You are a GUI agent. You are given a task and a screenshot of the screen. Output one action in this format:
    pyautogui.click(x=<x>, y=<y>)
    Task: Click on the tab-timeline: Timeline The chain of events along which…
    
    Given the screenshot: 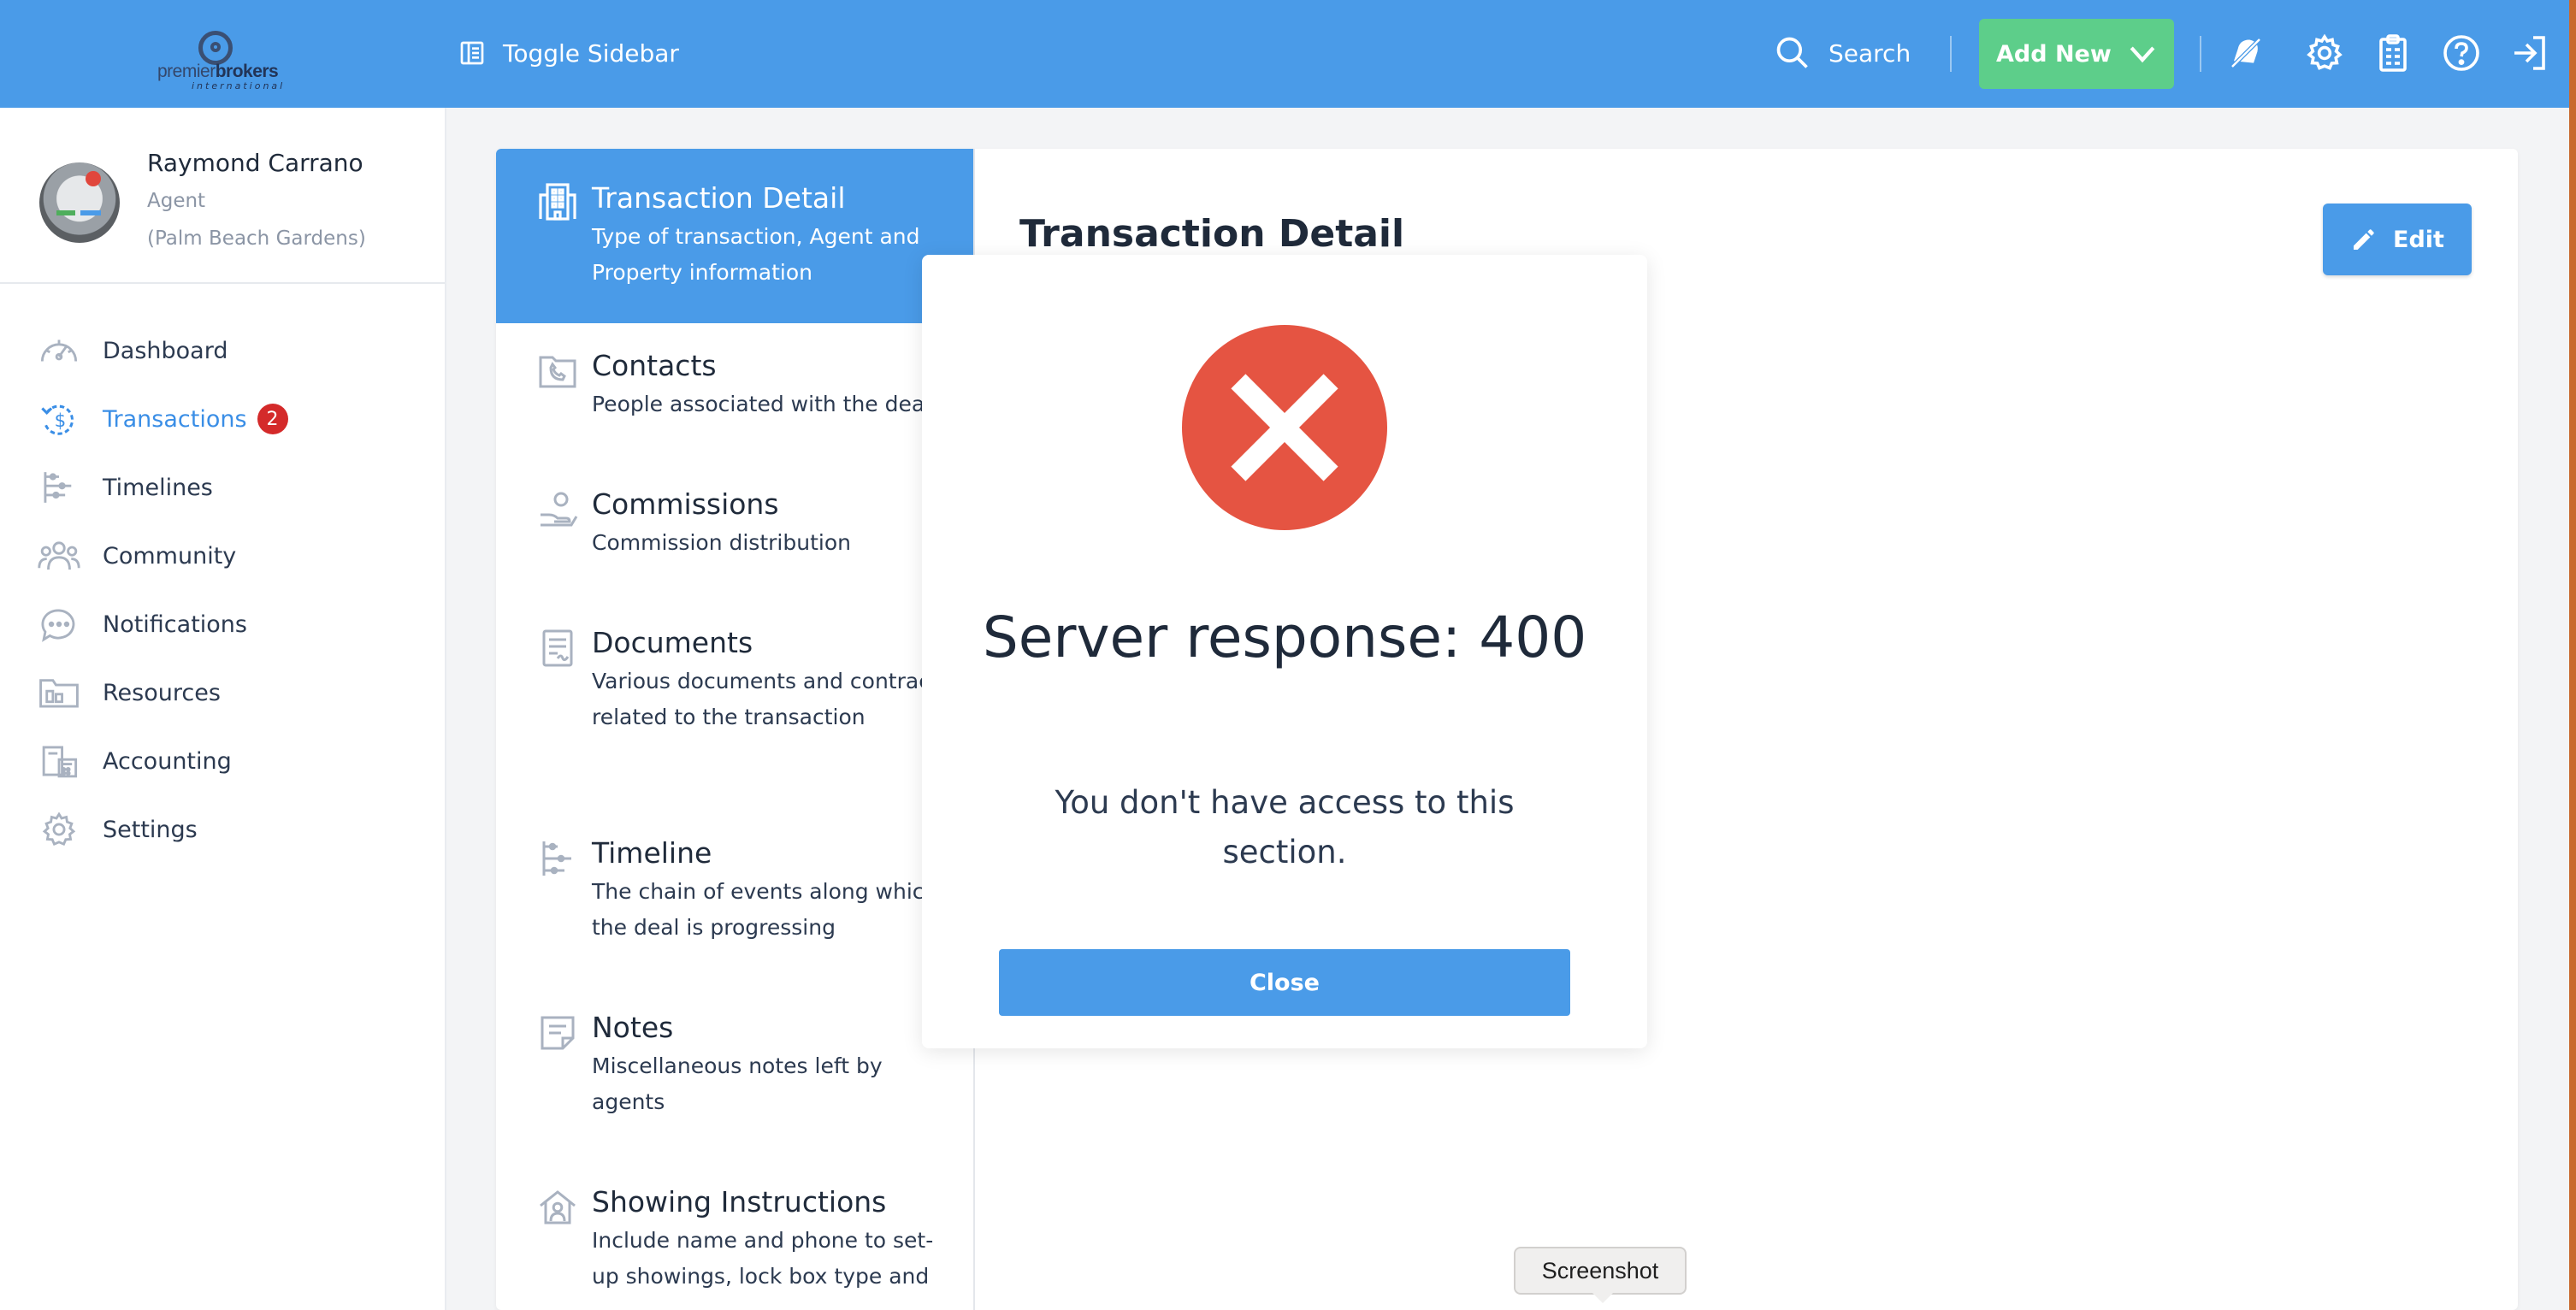 What is the action you would take?
    pyautogui.click(x=734, y=901)
    